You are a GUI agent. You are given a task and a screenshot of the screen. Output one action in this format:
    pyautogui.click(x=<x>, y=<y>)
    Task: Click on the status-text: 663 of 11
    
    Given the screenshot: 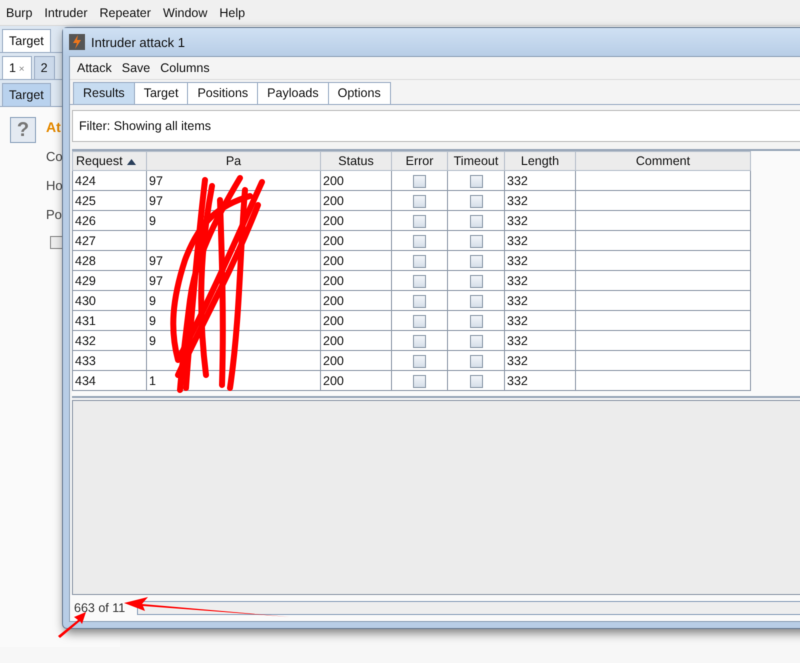 What is the action you would take?
    pyautogui.click(x=100, y=608)
    